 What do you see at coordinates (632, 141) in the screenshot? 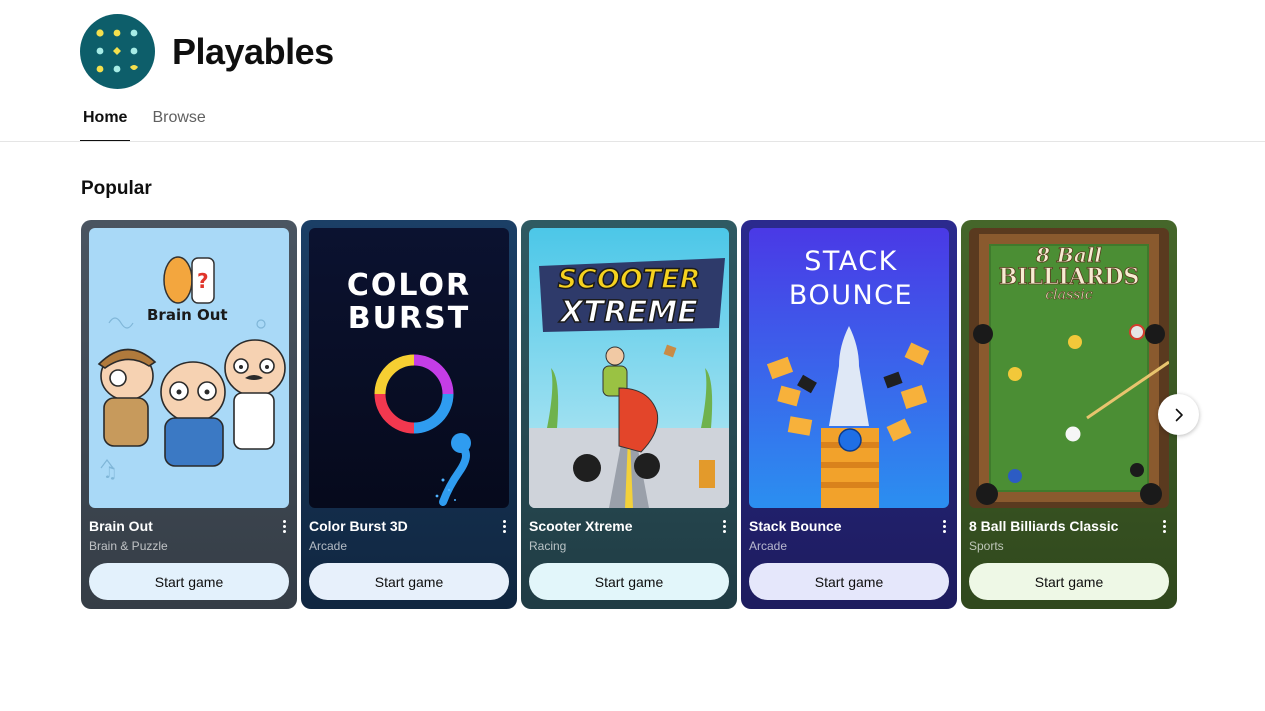
I see `header-divider` at bounding box center [632, 141].